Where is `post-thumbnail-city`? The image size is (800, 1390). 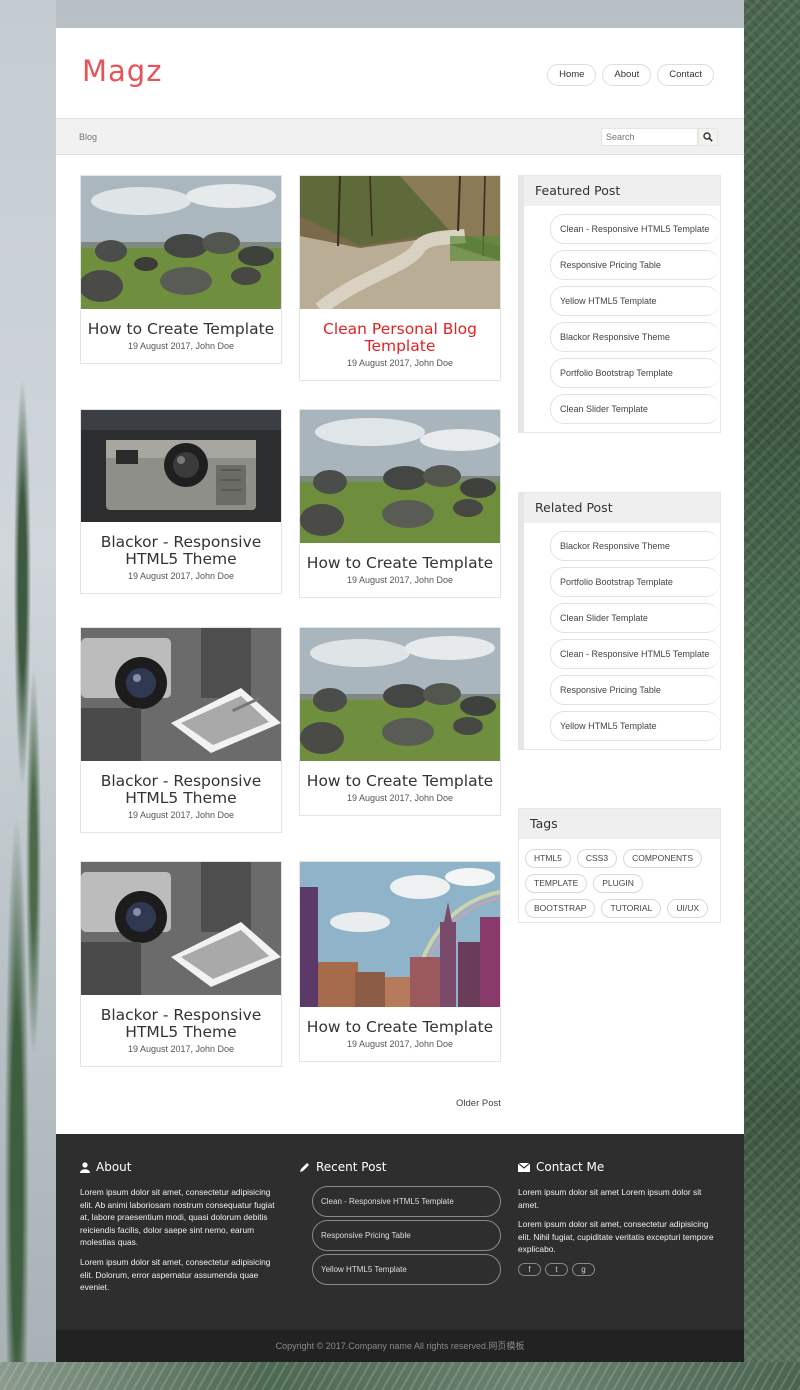
post-thumbnail-city is located at coordinates (400, 934).